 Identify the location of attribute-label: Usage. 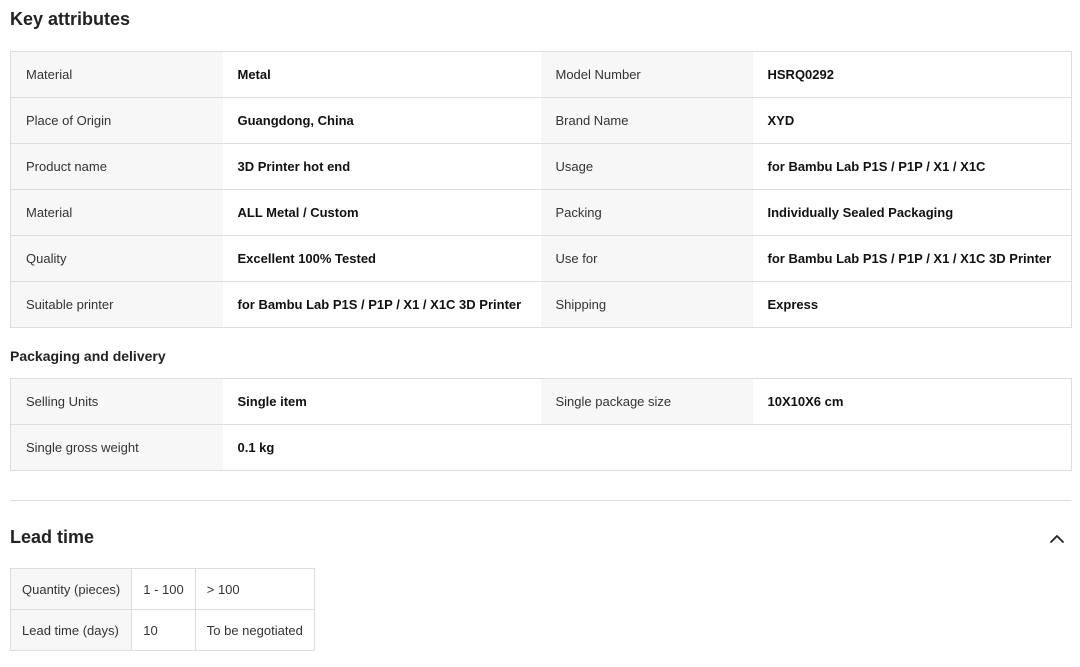
(646, 166).